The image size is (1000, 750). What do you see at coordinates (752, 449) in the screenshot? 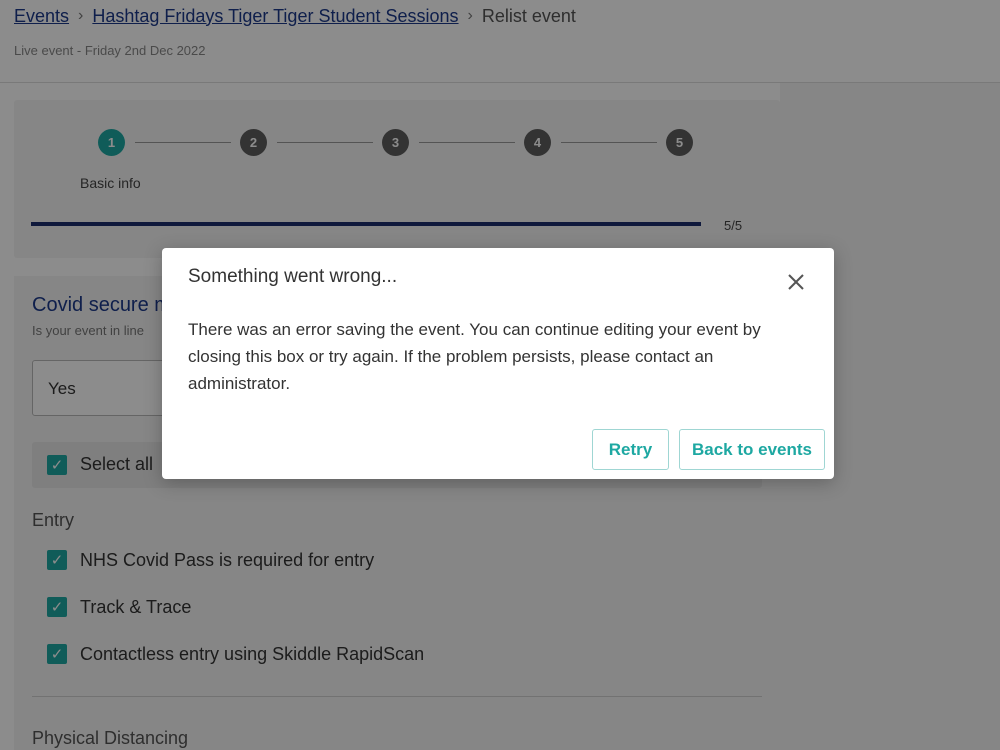
I see `back-to-events-button: Back to events` at bounding box center [752, 449].